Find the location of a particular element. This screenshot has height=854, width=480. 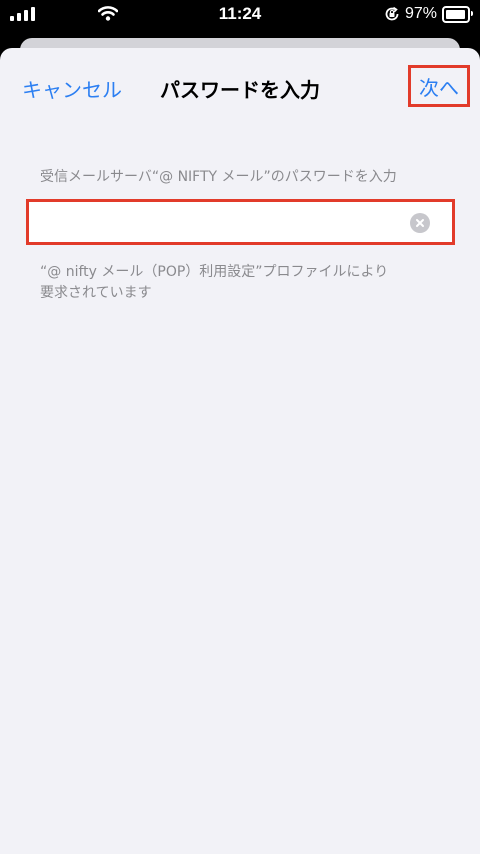

next-button: 次へ is located at coordinates (439, 86).